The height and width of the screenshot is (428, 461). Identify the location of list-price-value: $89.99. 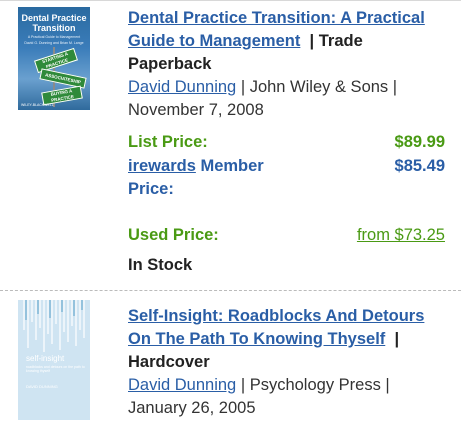
(419, 142).